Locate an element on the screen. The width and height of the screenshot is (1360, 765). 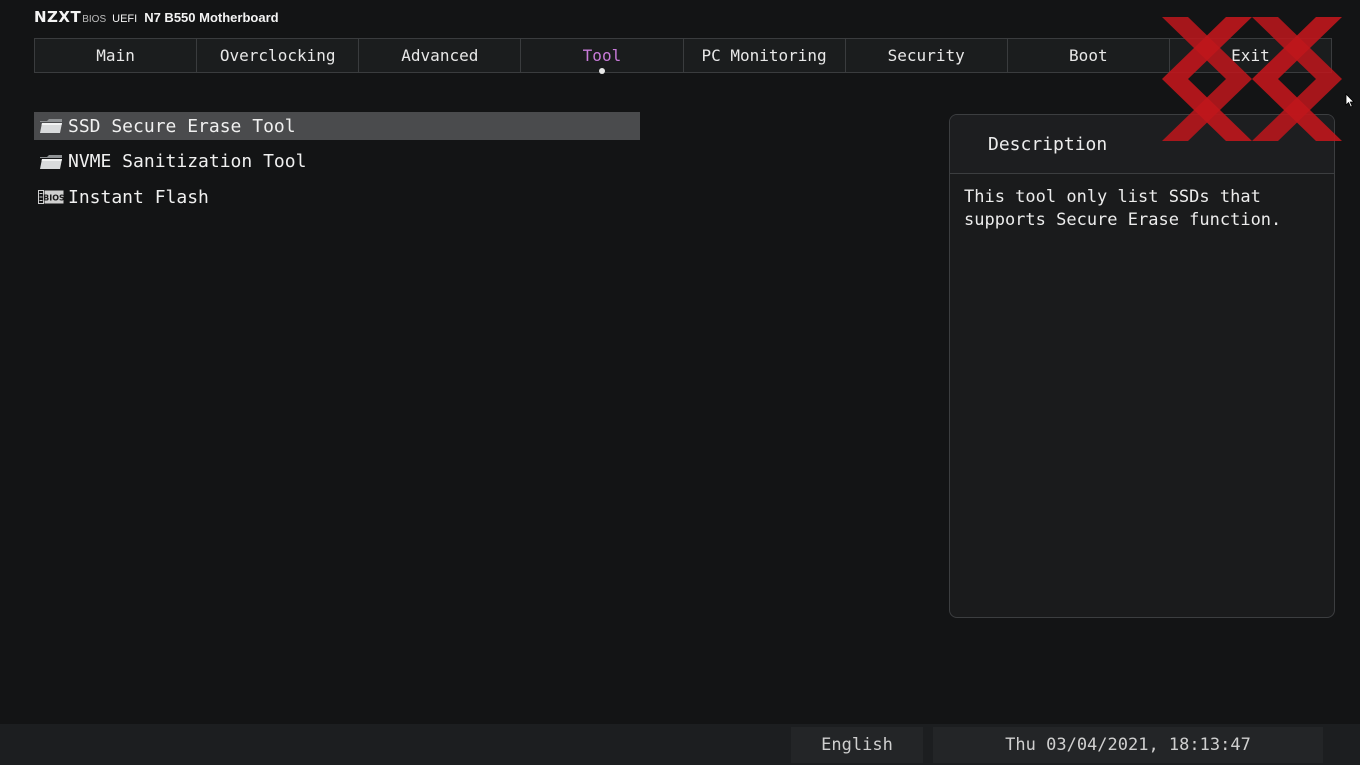
status-footer: English Thu 03/04/2021, 18:13:47 is located at coordinates (680, 744).